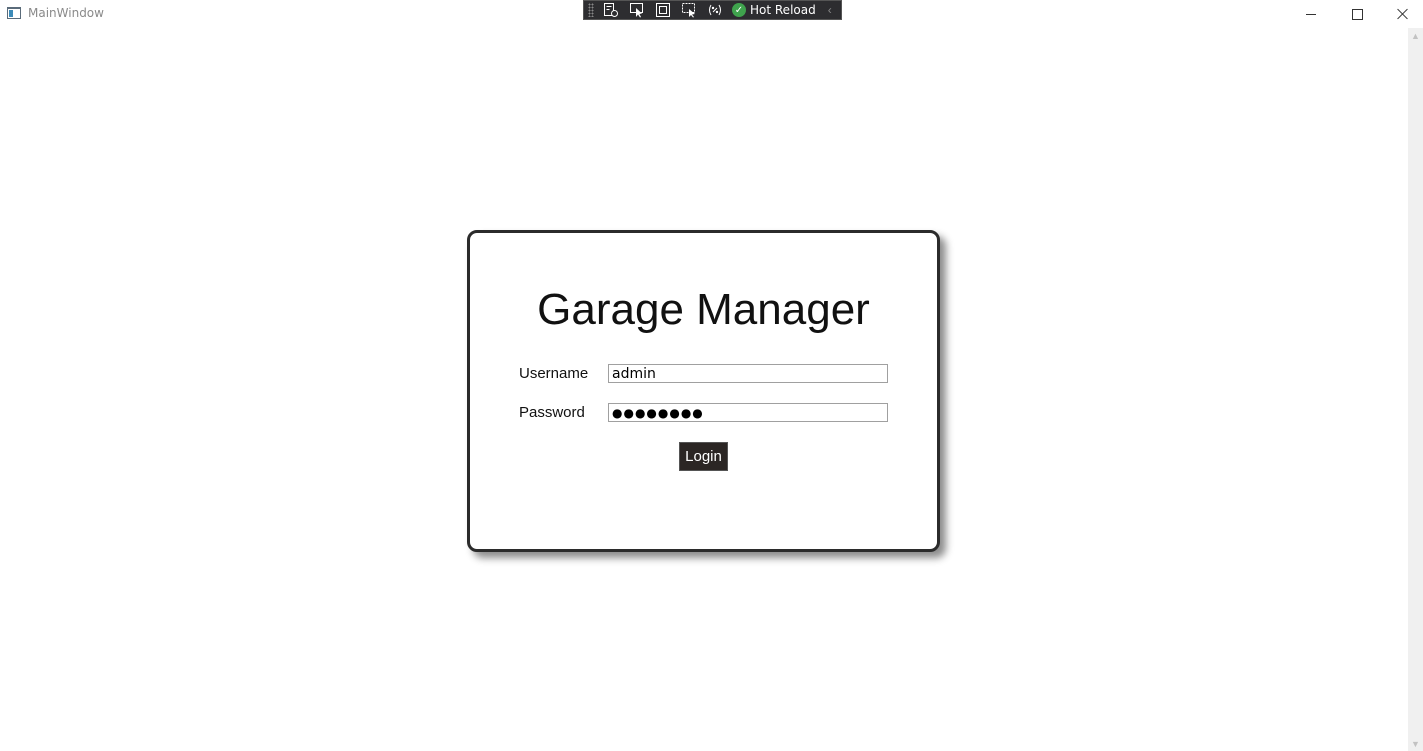  Describe the element at coordinates (703, 309) in the screenshot. I see `app-title: Garage Manager` at that location.